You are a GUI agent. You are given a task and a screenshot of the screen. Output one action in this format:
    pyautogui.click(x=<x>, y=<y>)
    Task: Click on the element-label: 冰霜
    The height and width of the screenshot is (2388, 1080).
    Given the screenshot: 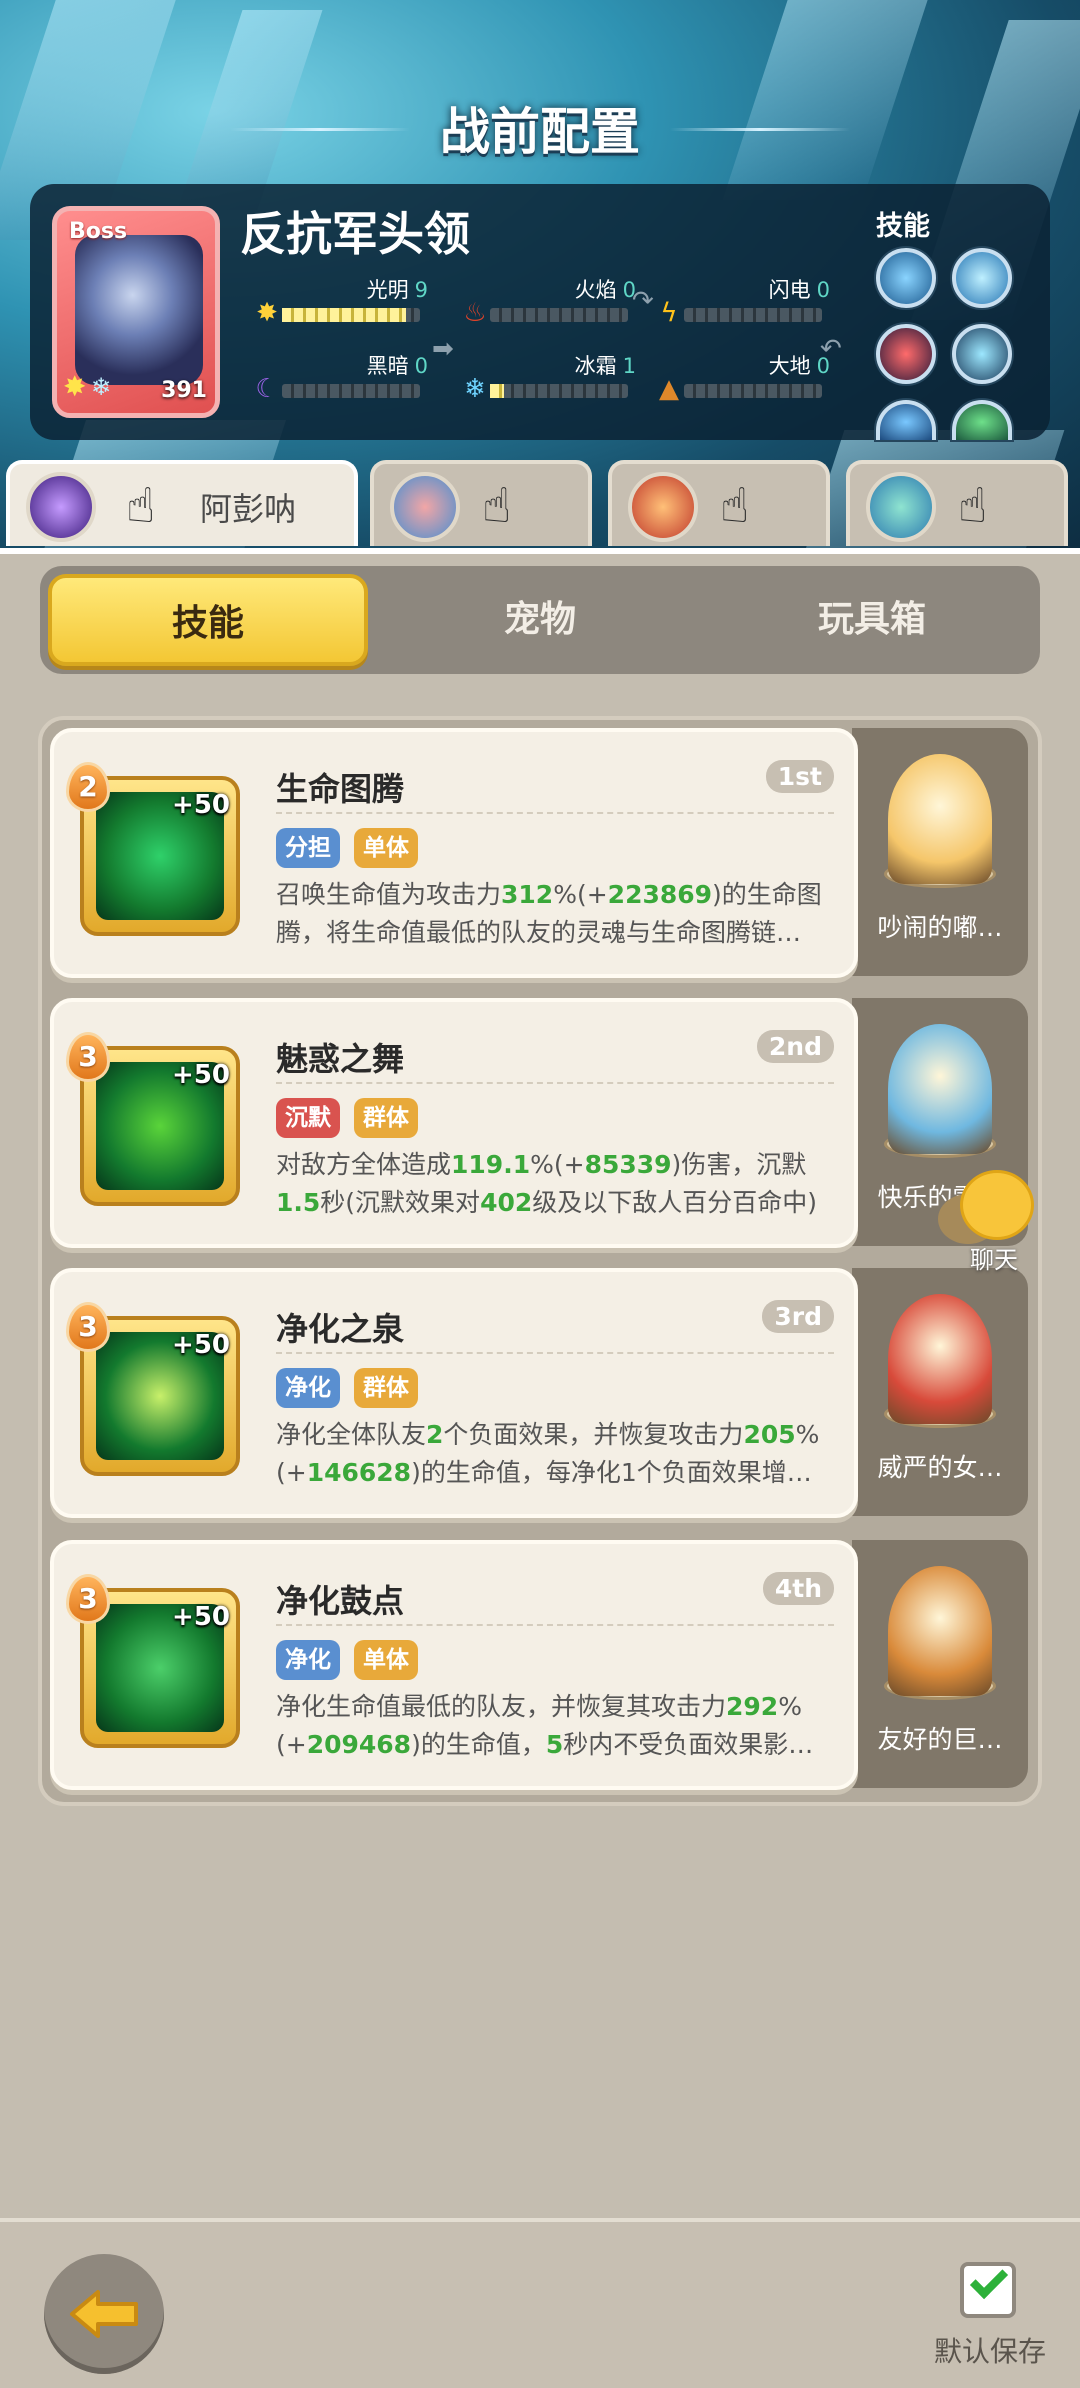 What is the action you would take?
    pyautogui.click(x=595, y=366)
    